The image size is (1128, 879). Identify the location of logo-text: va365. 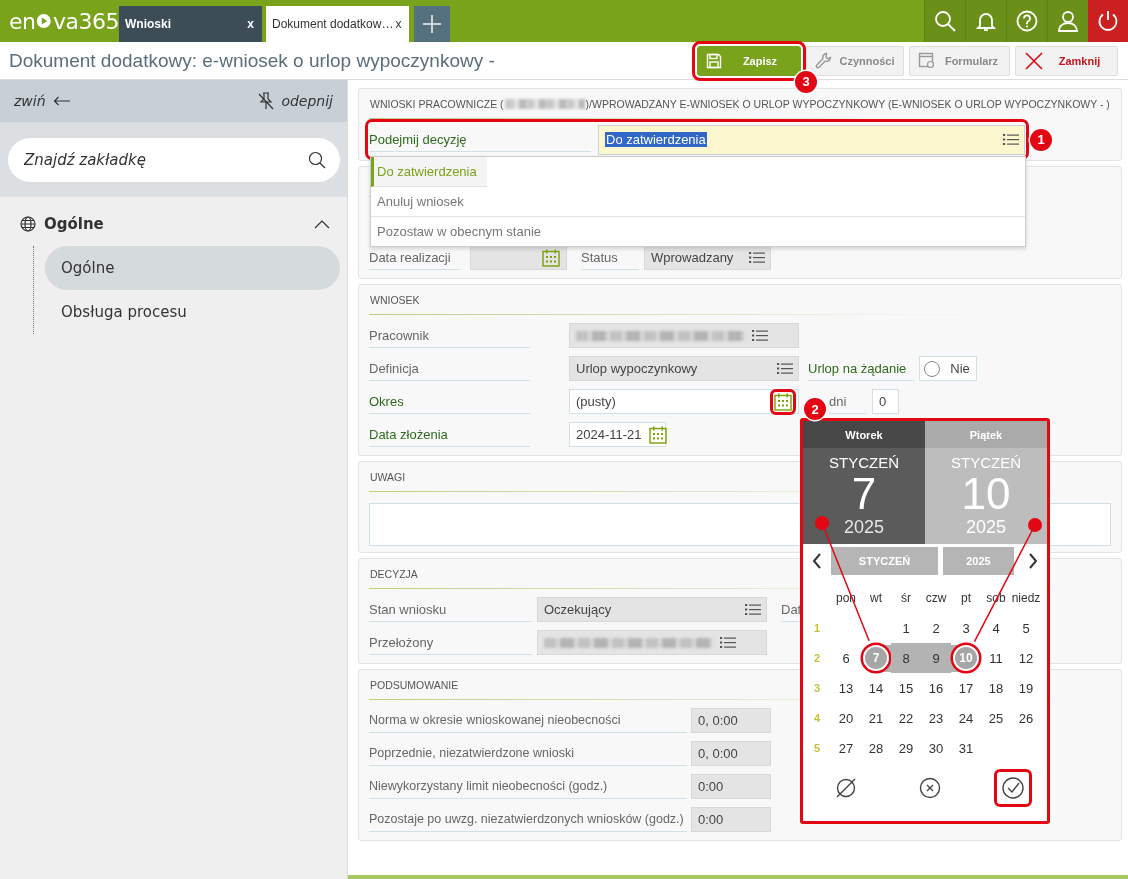
(86, 21).